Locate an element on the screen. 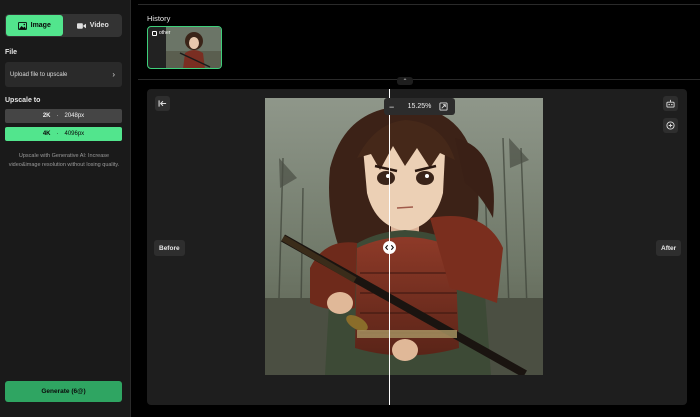 The height and width of the screenshot is (417, 700). history-label: History is located at coordinates (159, 18).